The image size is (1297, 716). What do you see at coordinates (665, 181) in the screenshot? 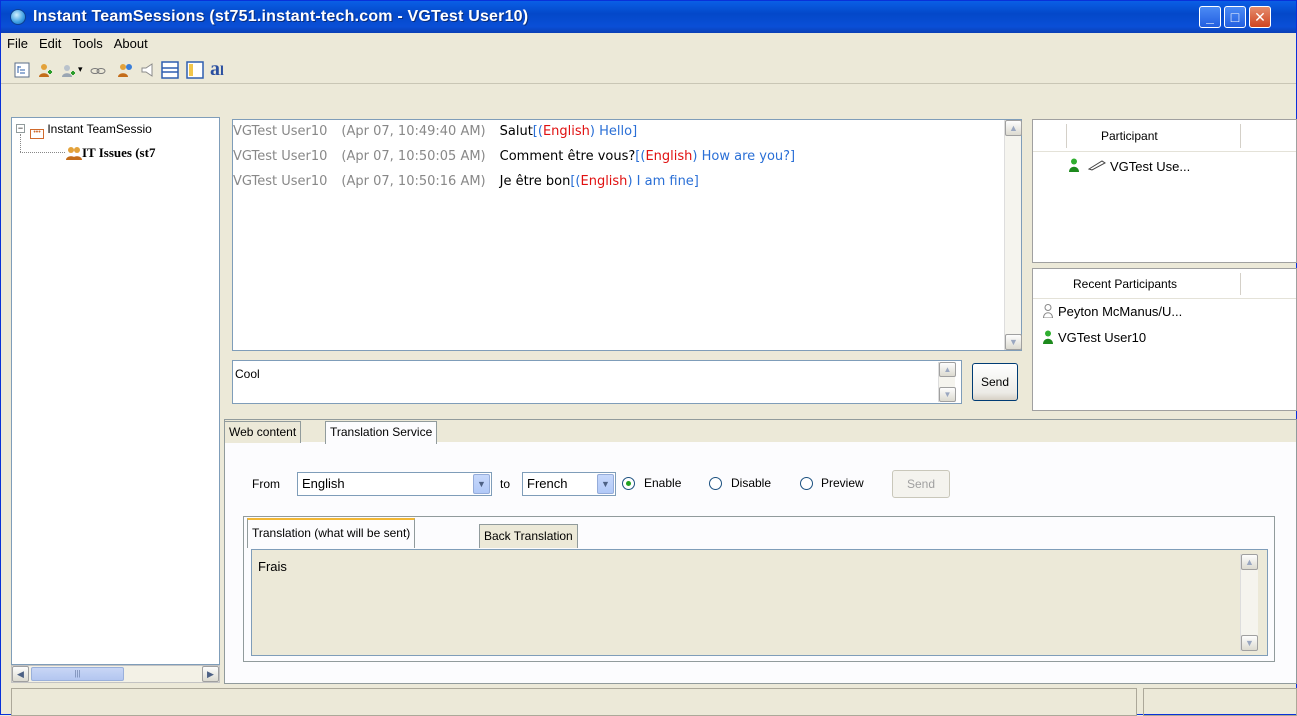
I see `message-translation: I am fine]` at bounding box center [665, 181].